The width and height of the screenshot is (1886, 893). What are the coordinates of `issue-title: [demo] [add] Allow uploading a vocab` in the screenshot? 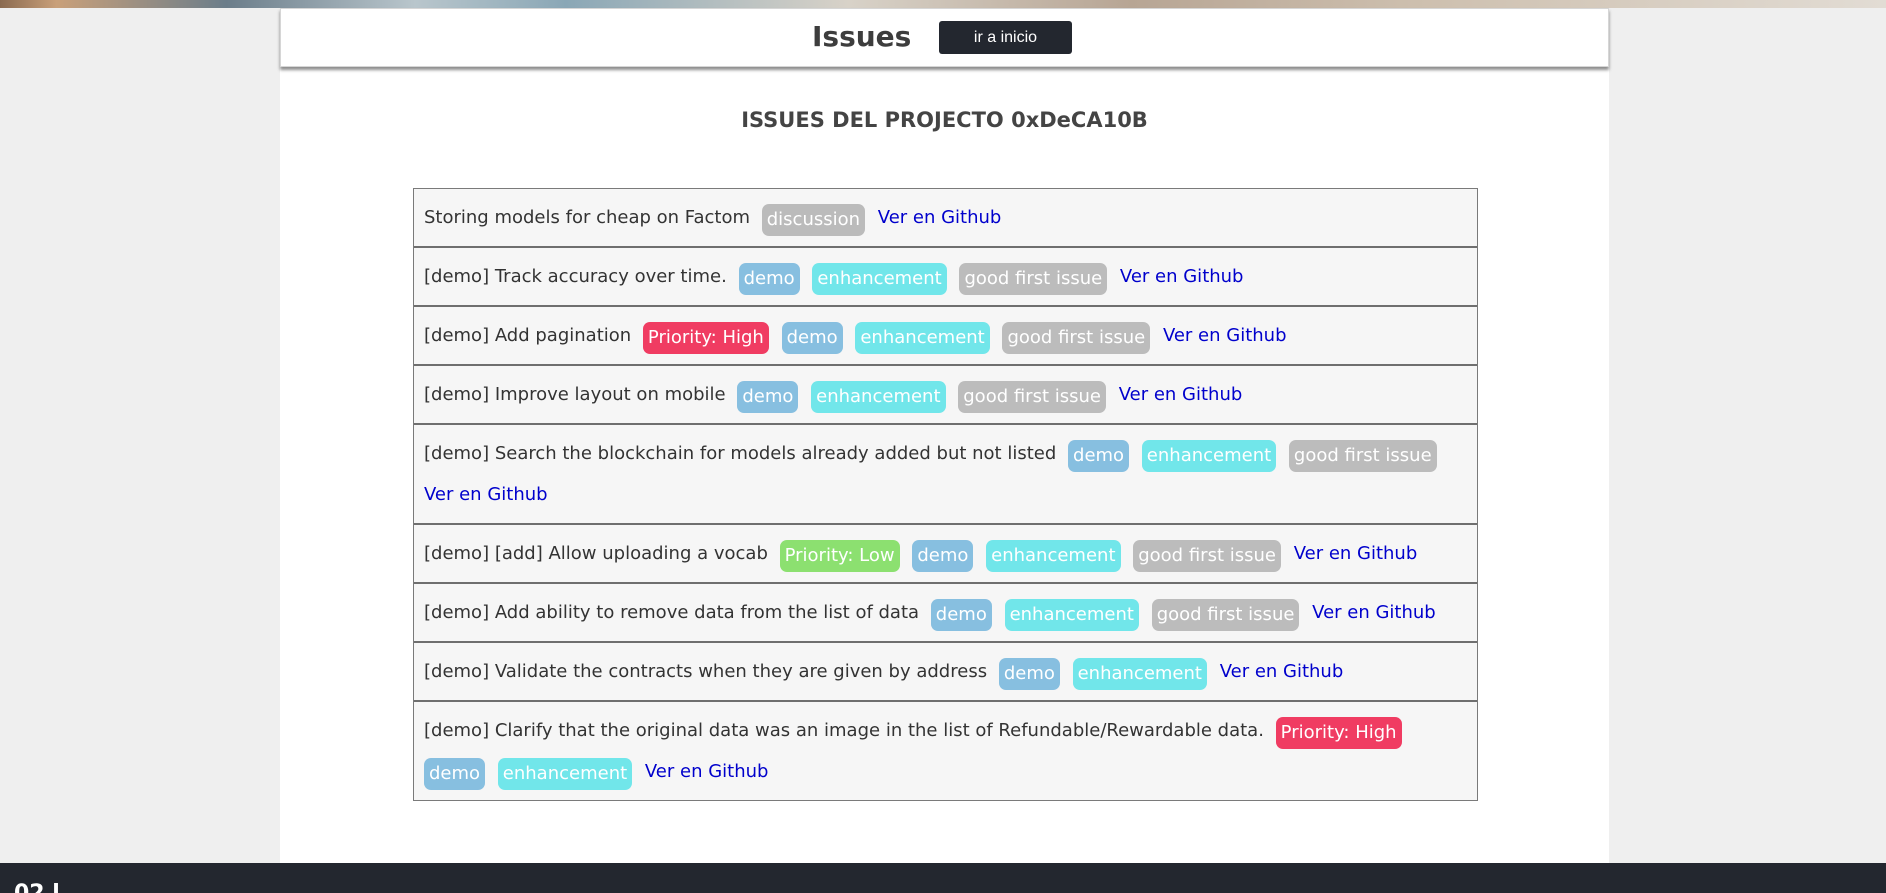 It's located at (596, 553).